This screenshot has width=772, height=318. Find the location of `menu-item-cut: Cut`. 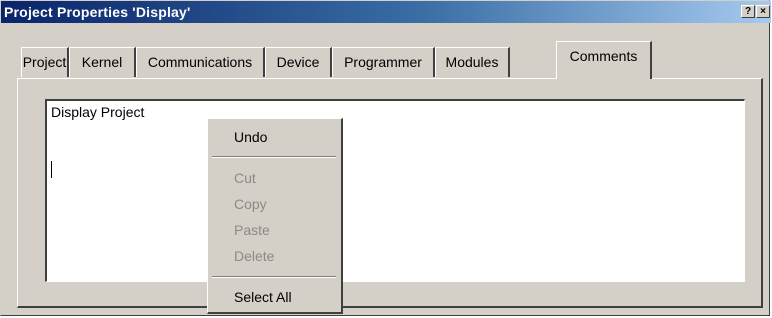

menu-item-cut: Cut is located at coordinates (245, 178).